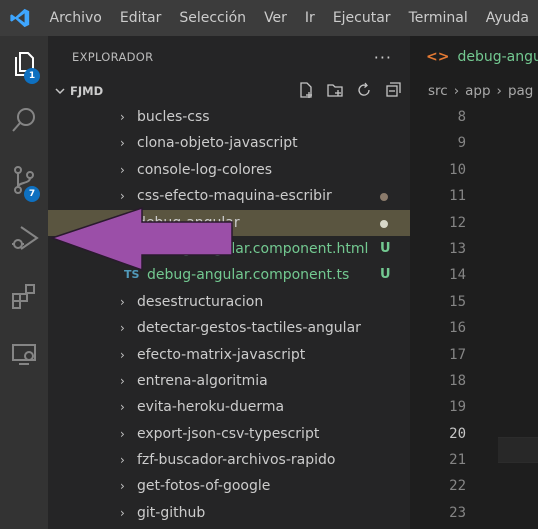 This screenshot has height=529, width=538. I want to click on source-control-button: 7, so click(24, 180).